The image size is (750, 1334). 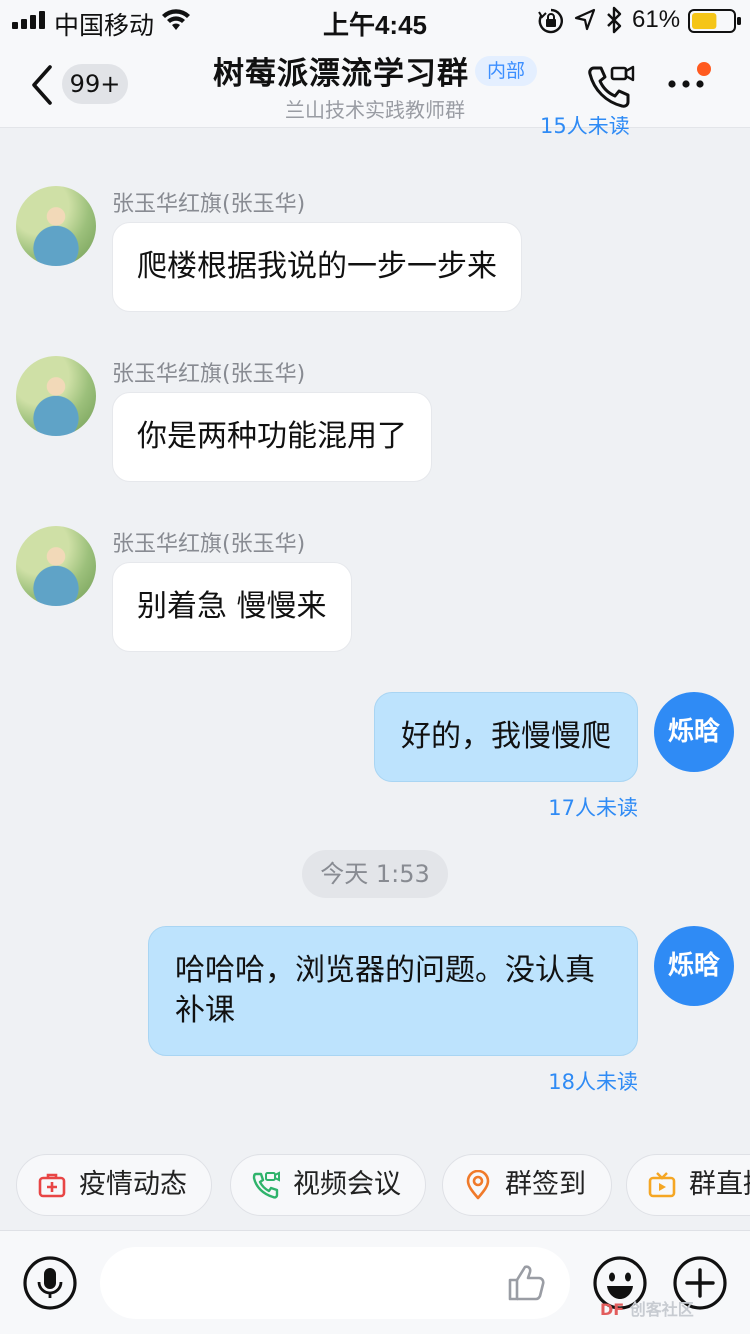 I want to click on chat-header: 99+ 树莓派漂流学习群 内部 兰山技术实践教师群, so click(x=375, y=84).